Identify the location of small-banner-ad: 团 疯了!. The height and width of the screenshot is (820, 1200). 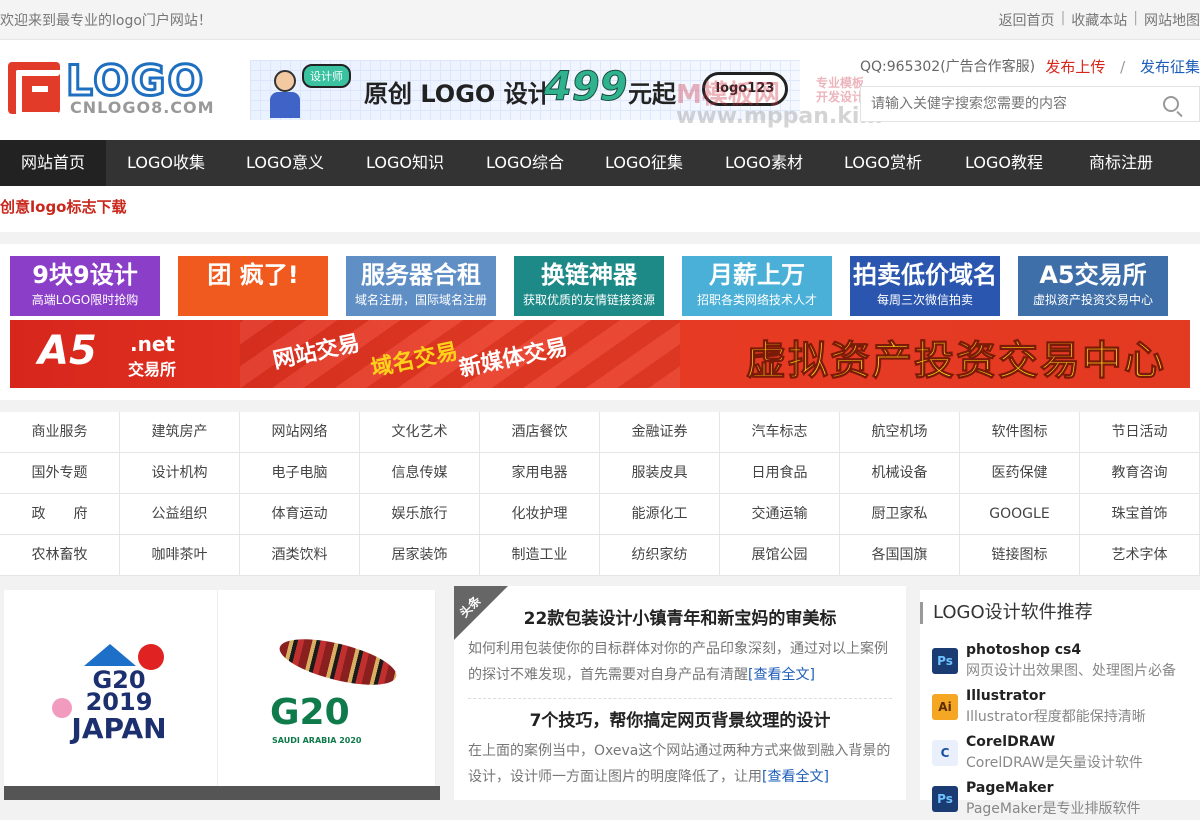
(253, 286).